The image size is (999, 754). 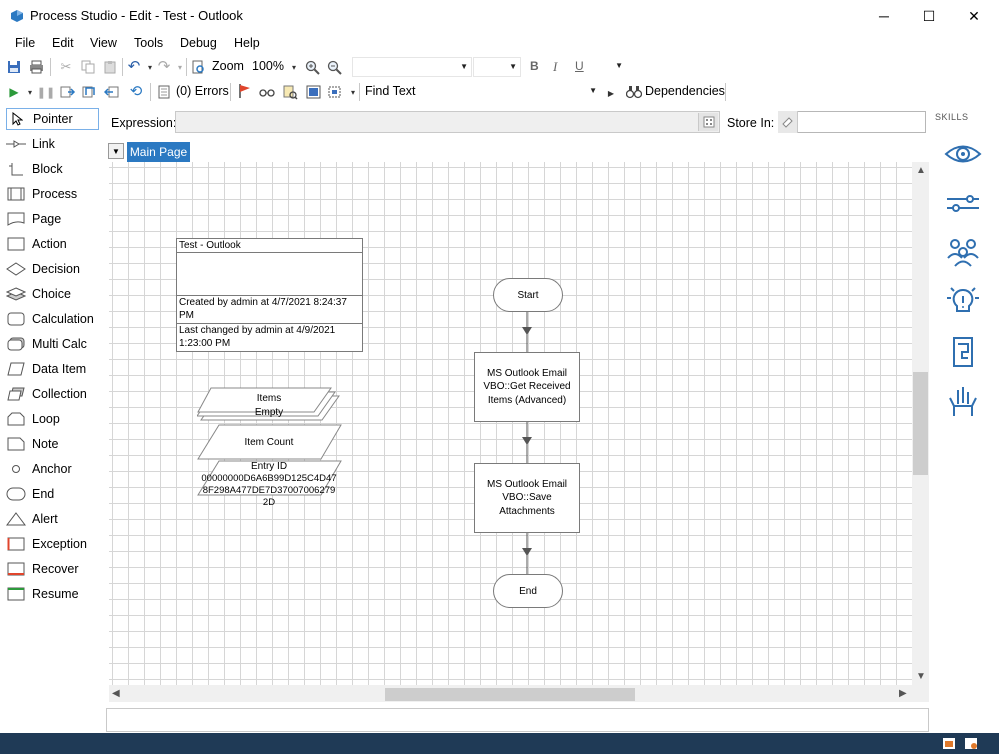 I want to click on run-dropdown-icon: ▾, so click(x=30, y=92).